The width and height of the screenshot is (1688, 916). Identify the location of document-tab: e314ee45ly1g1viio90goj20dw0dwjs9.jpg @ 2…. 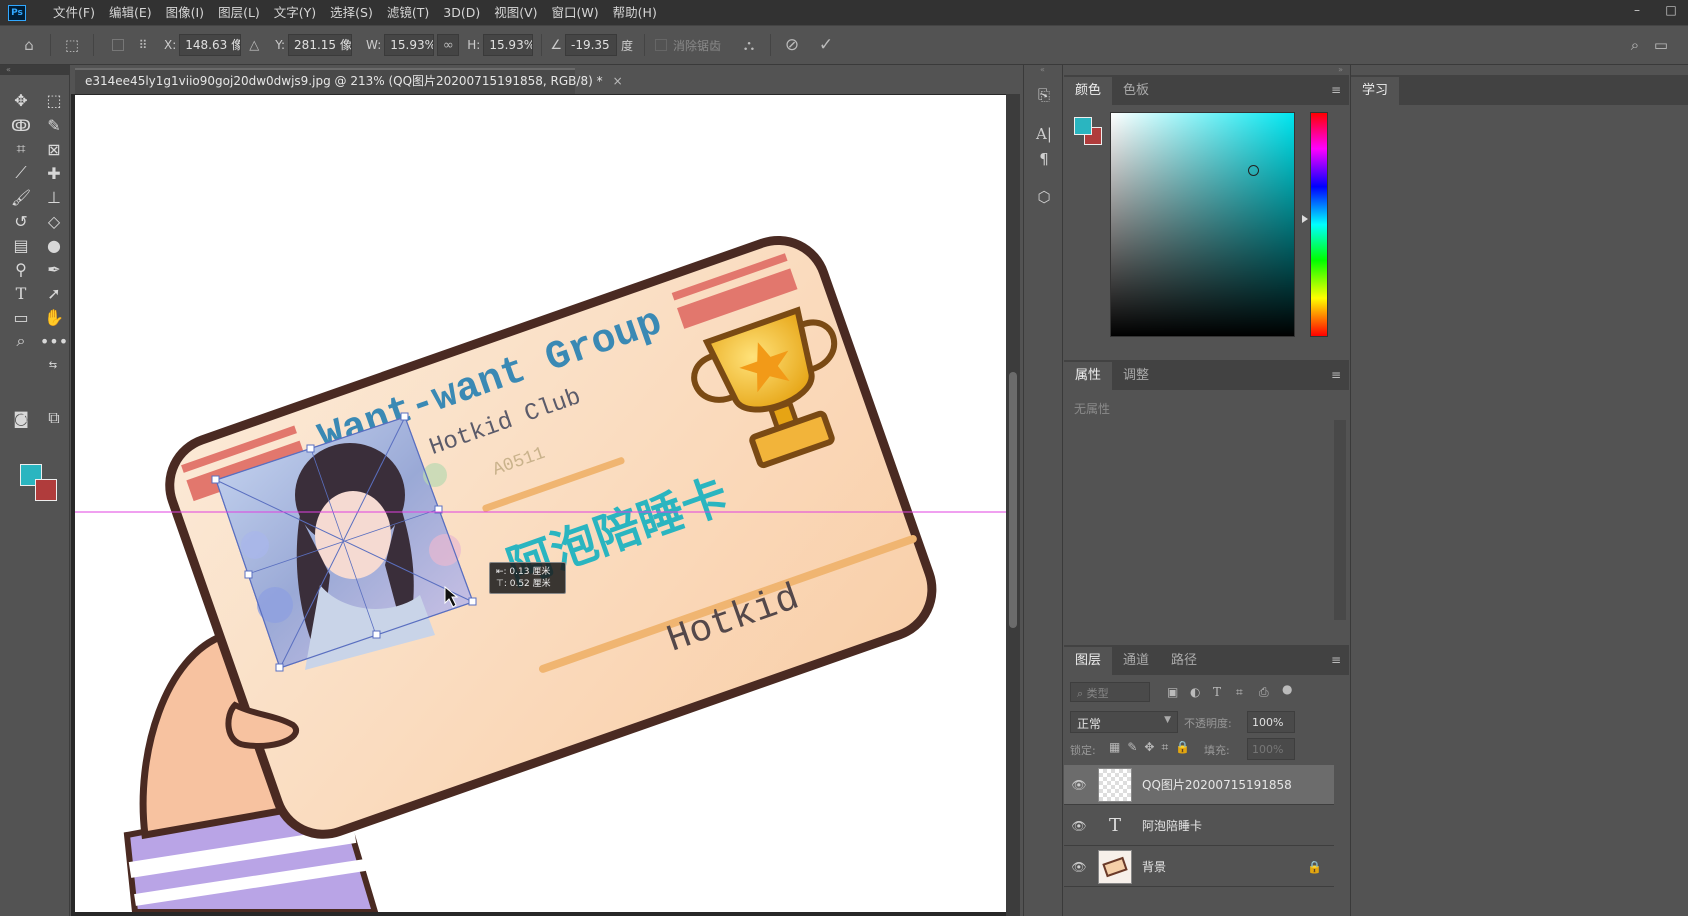
(349, 81).